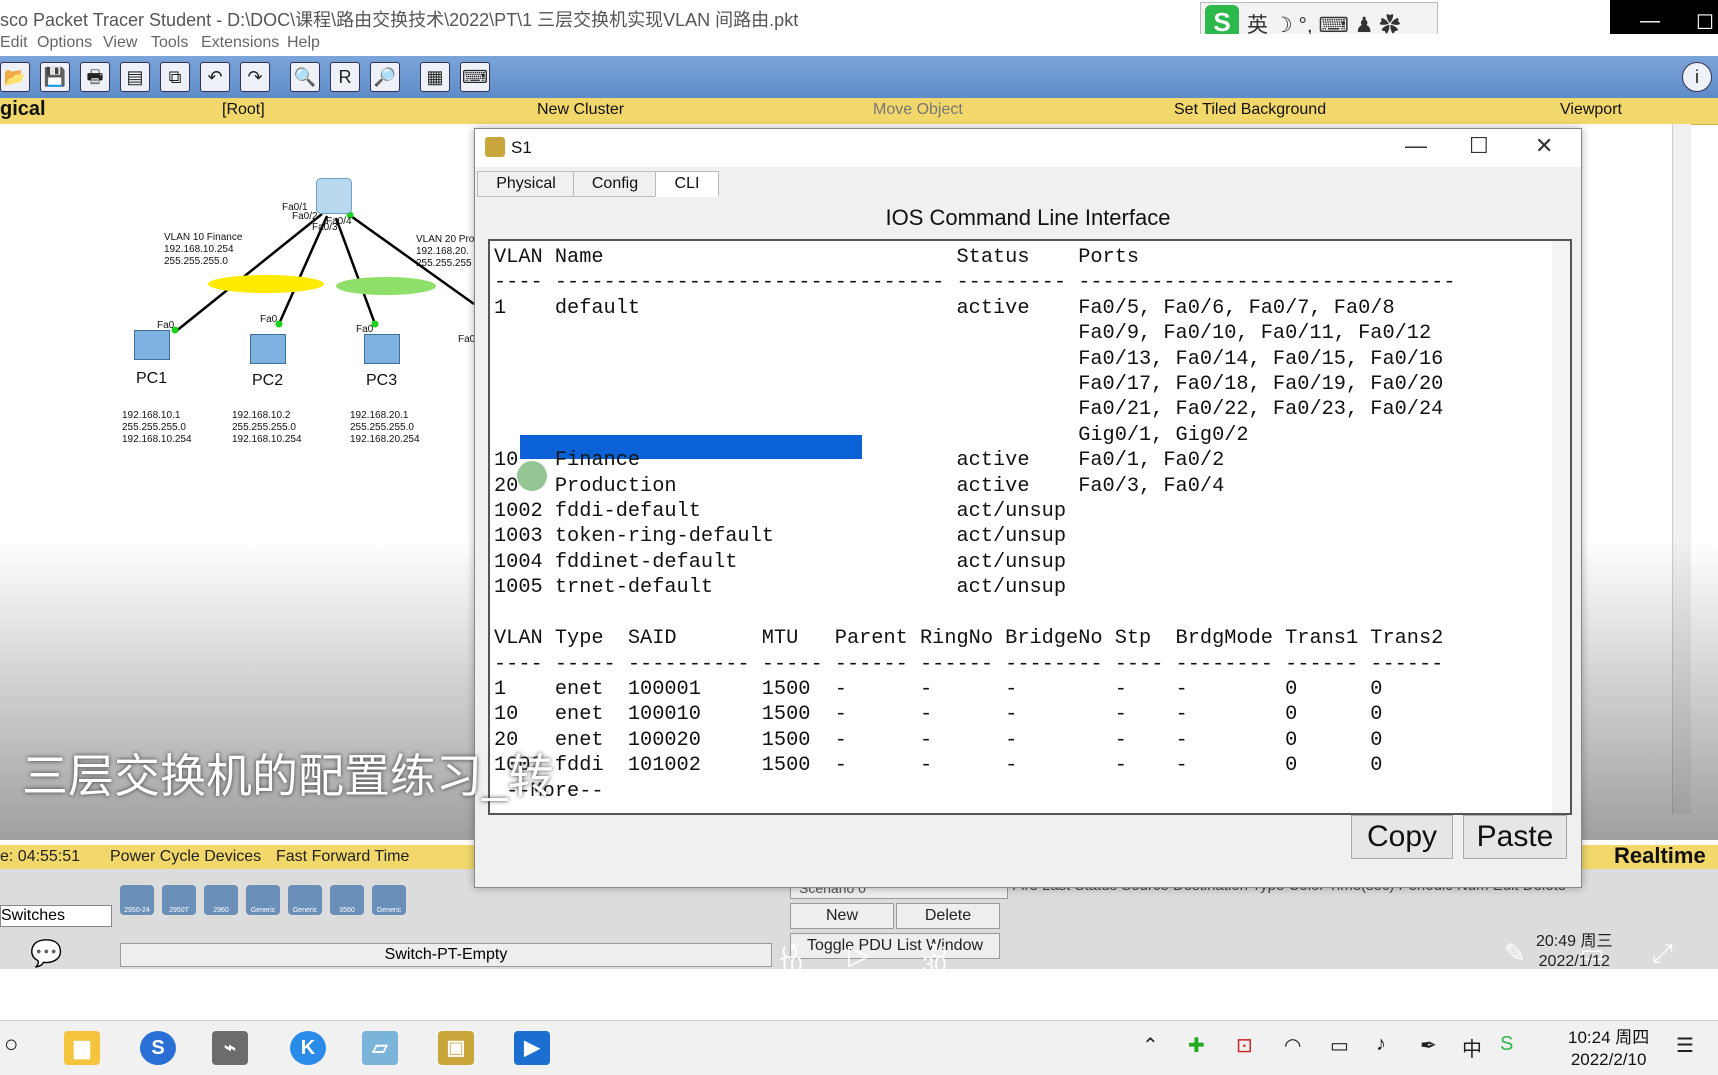  Describe the element at coordinates (1339, 1045) in the screenshot. I see `battery-icon: ▭` at that location.